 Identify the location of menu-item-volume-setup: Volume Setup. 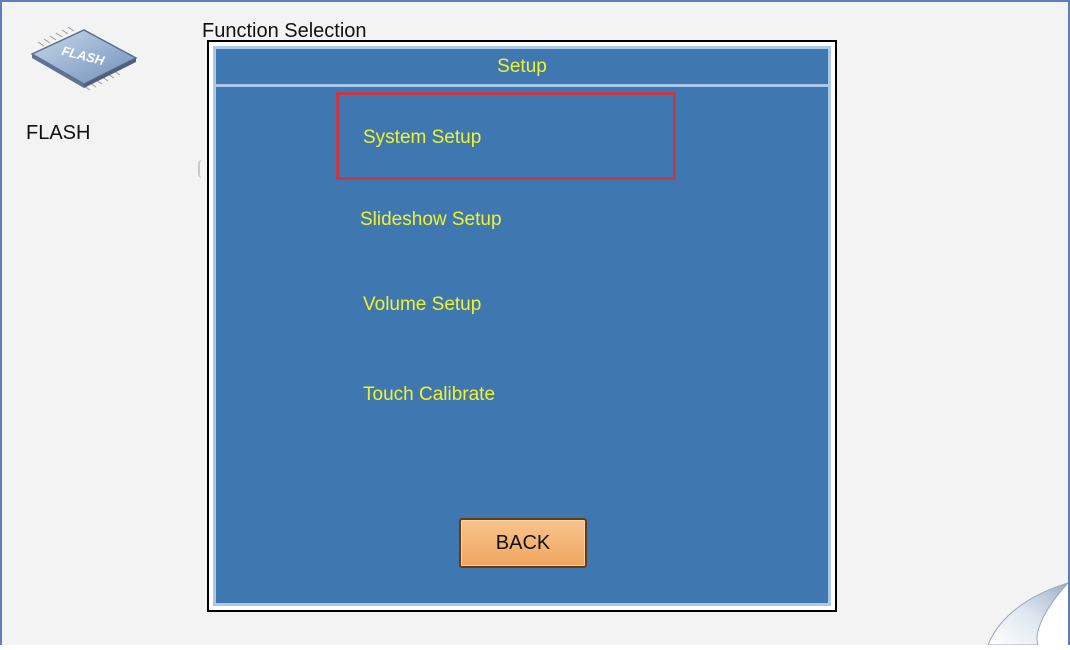
(422, 305).